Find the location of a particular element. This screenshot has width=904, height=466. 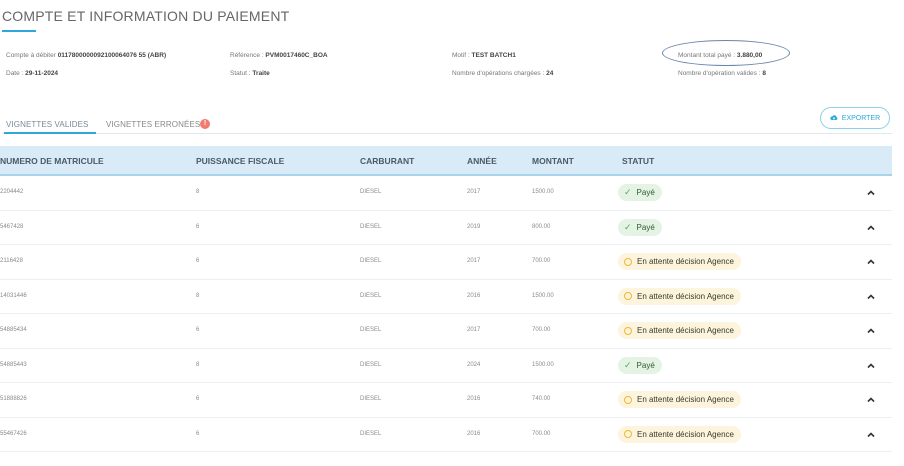

date-label: Date : is located at coordinates (15, 73).